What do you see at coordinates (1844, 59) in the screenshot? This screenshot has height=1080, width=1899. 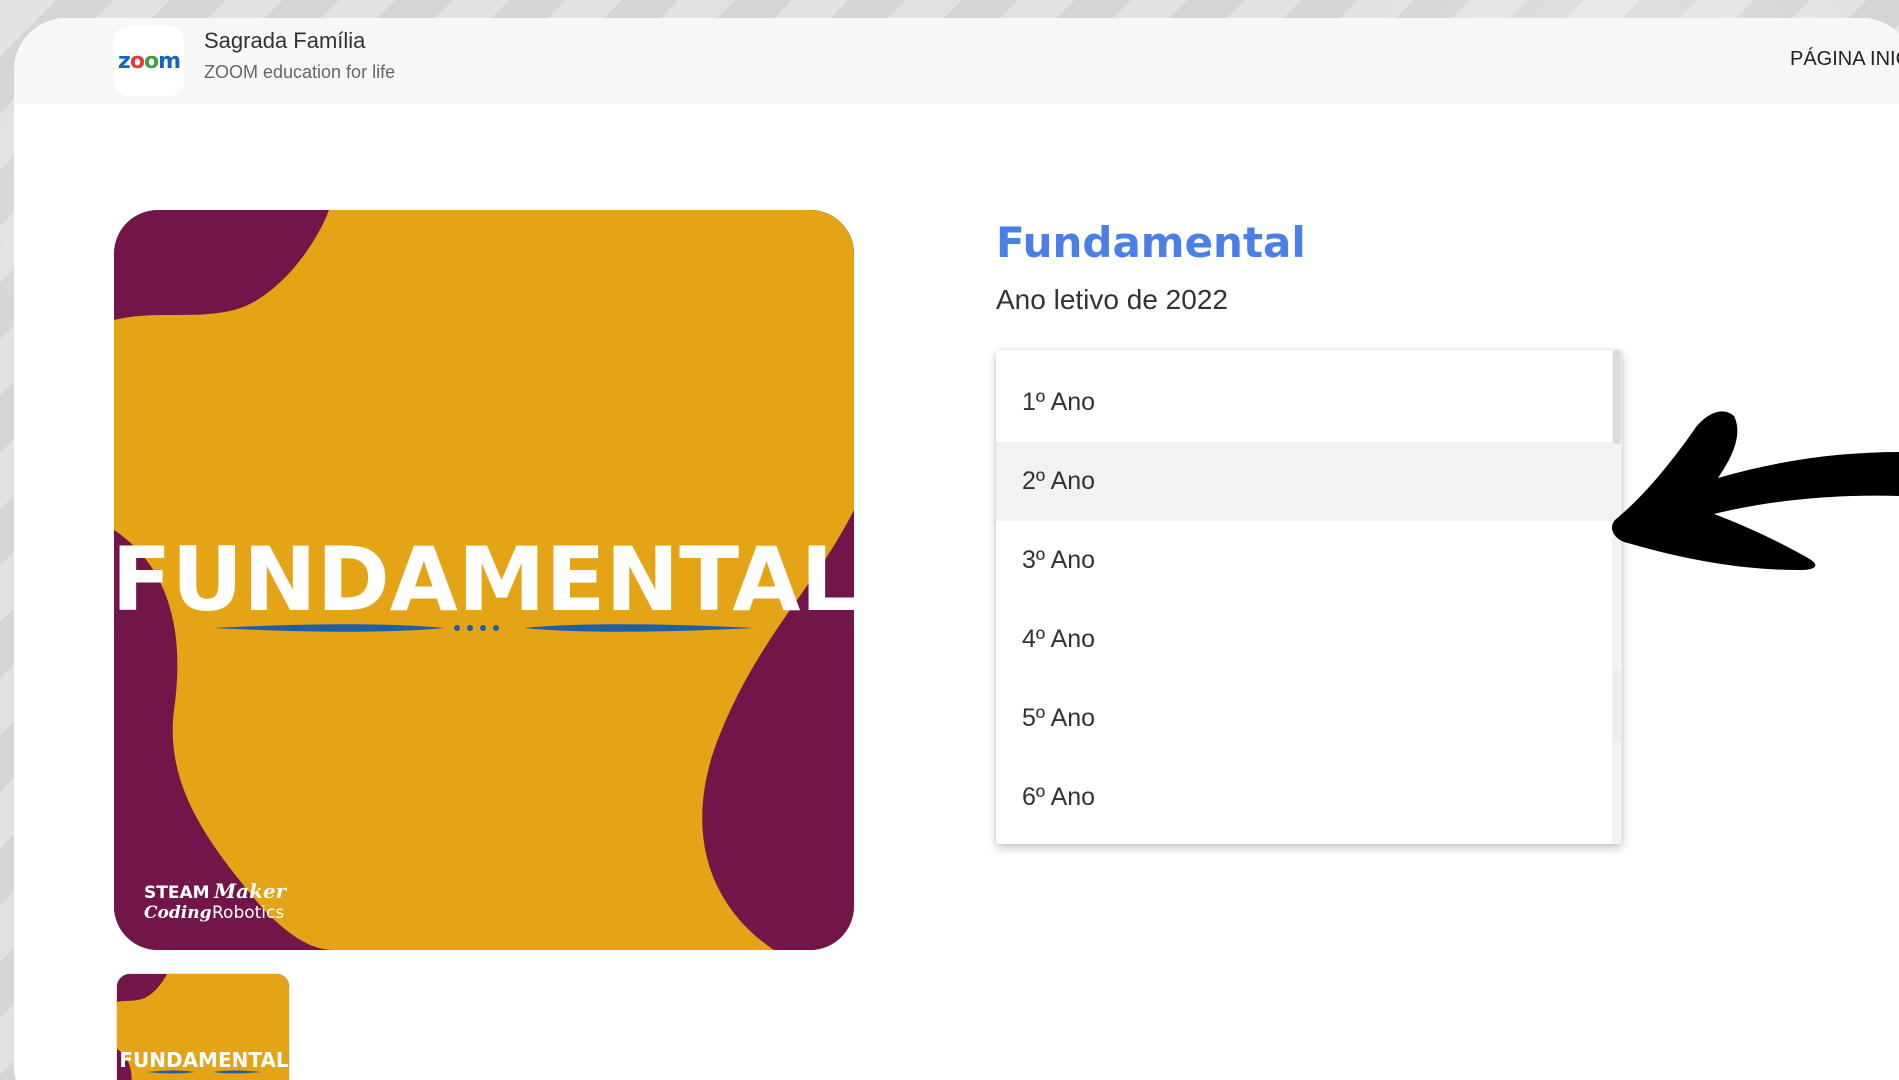 I see `nav-link-home: PÁGINA INICIAL` at bounding box center [1844, 59].